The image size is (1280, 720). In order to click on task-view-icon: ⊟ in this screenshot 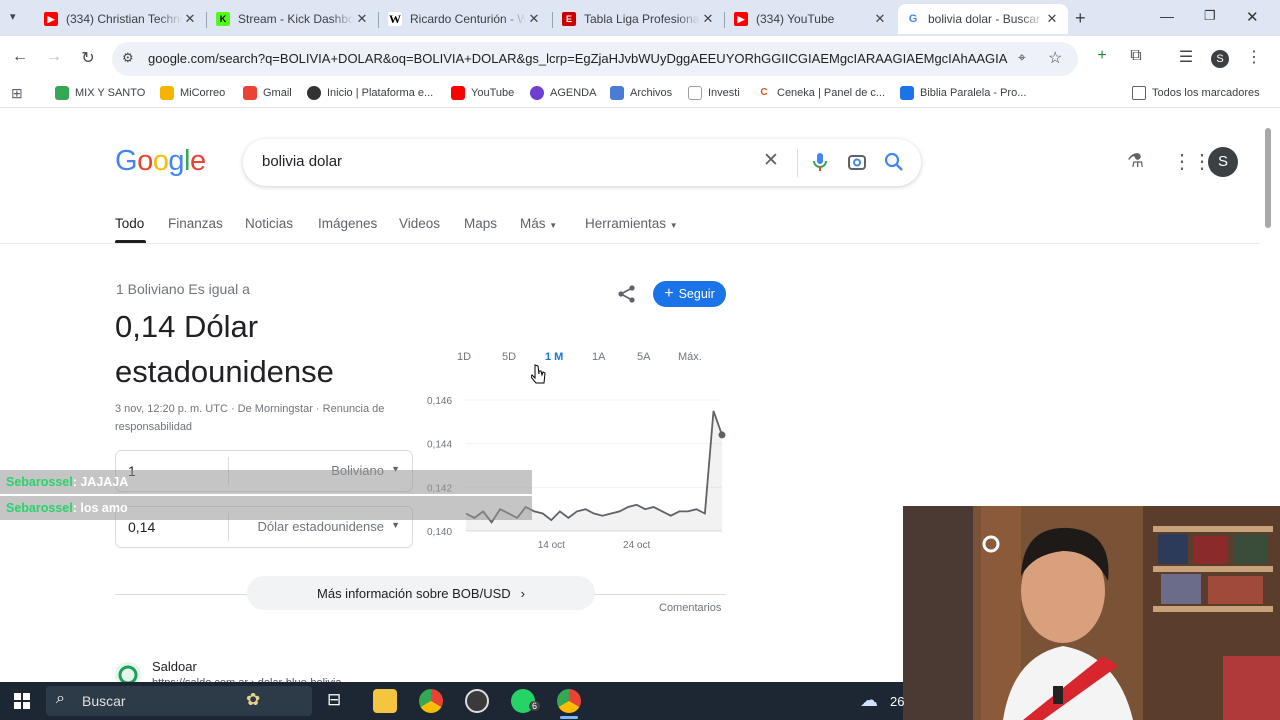, I will do `click(334, 700)`.